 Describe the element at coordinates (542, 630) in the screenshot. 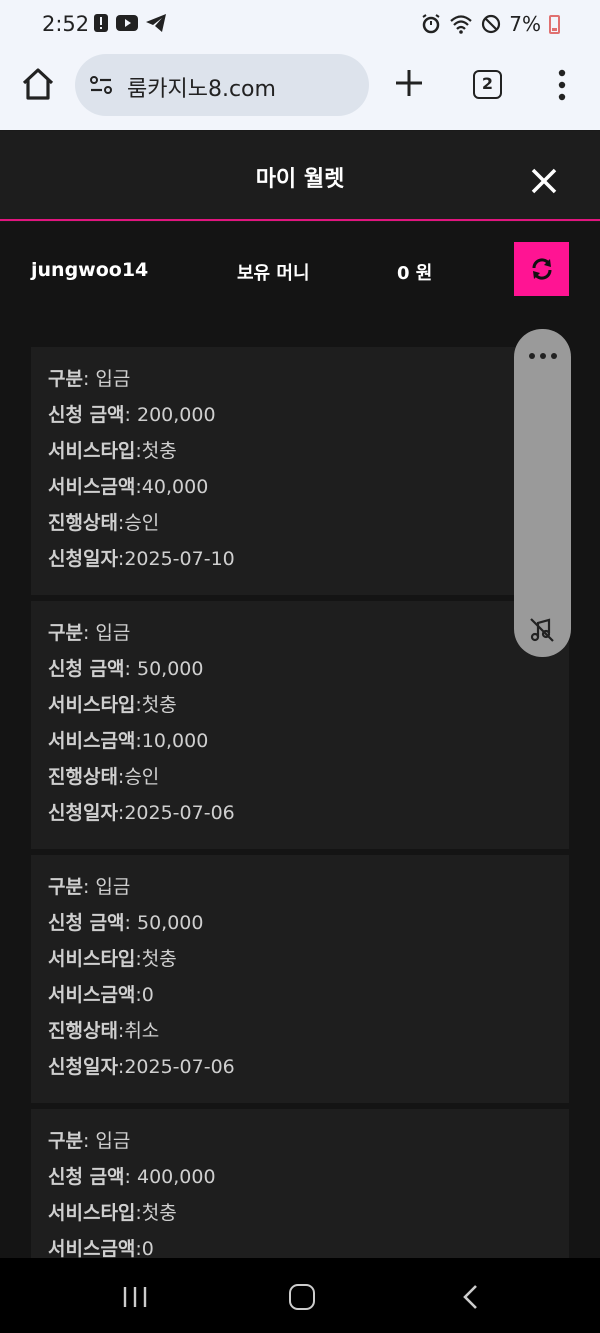

I see `mute-icon` at that location.